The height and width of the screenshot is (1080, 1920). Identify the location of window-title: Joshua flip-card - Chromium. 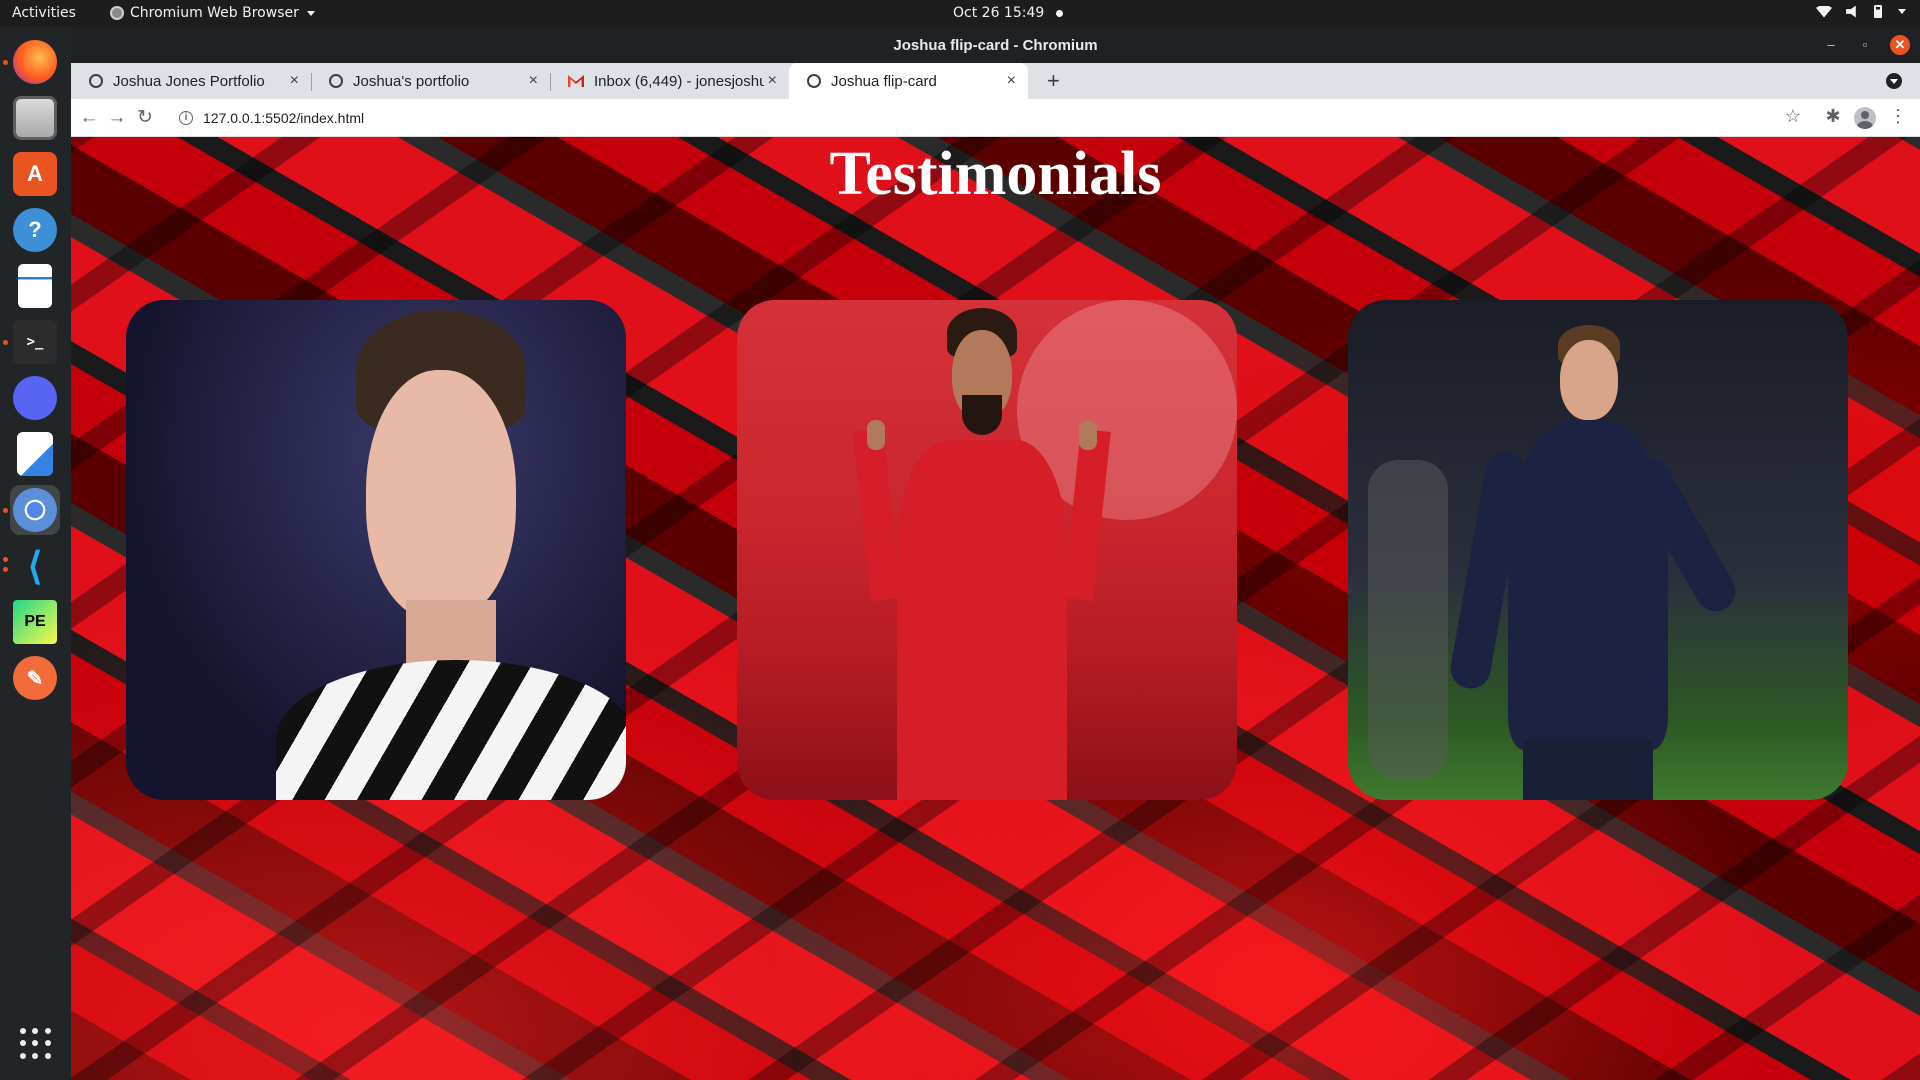
(995, 45).